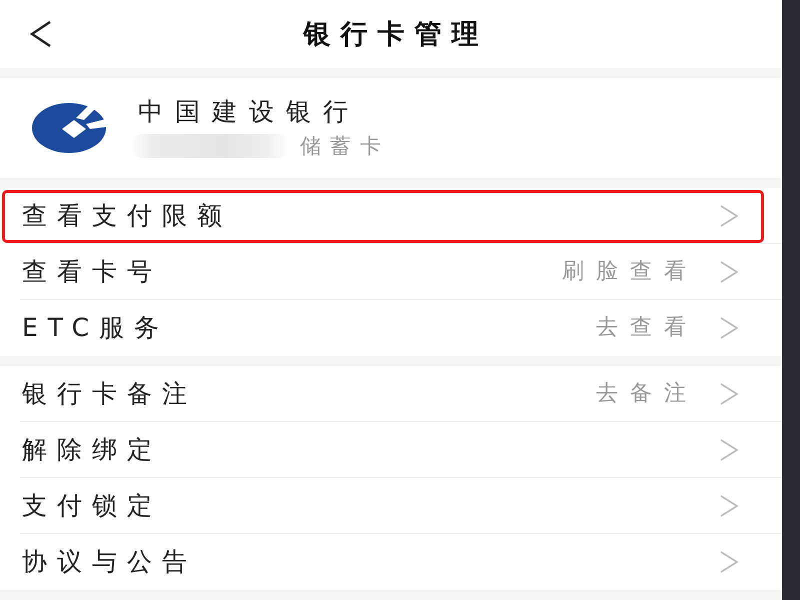 The width and height of the screenshot is (800, 600). What do you see at coordinates (345, 146) in the screenshot?
I see `card-type: 储蓄卡` at bounding box center [345, 146].